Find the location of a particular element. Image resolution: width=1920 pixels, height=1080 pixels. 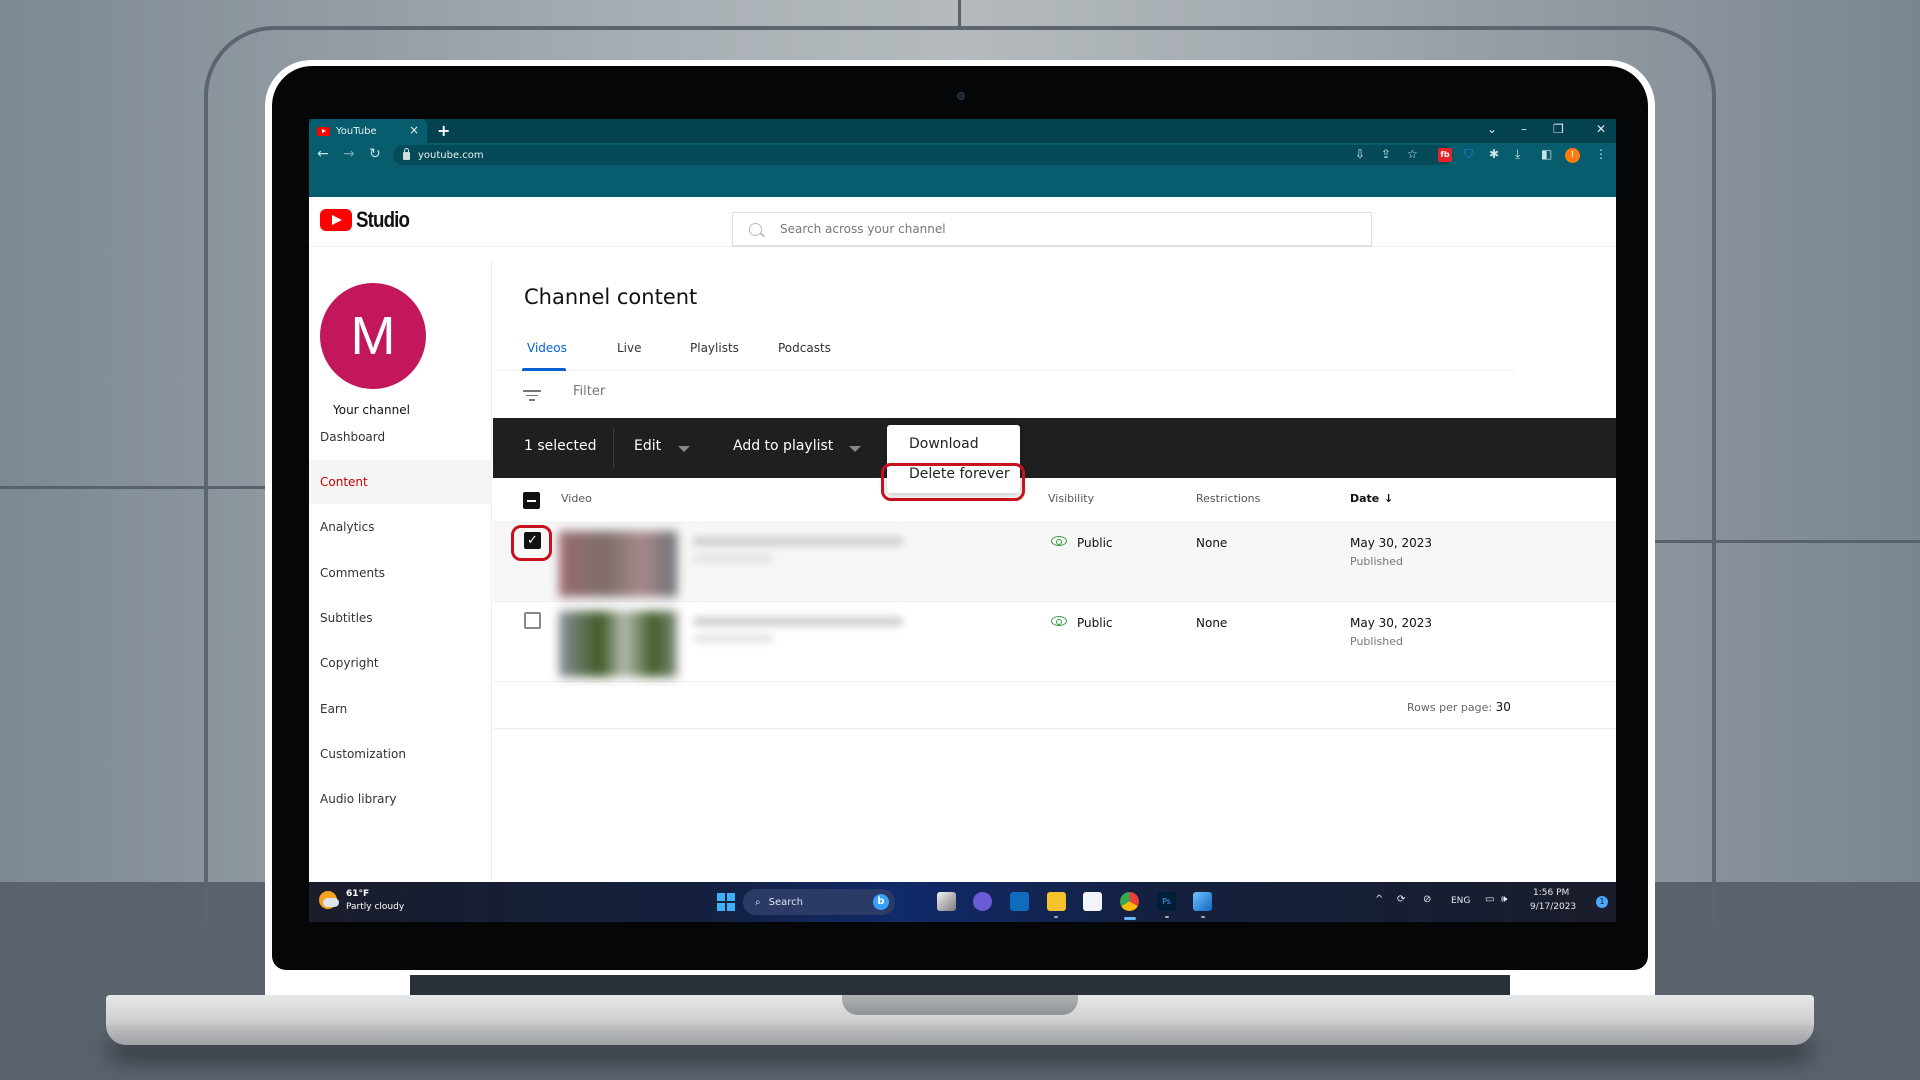

close-tab-icon: × is located at coordinates (414, 130).